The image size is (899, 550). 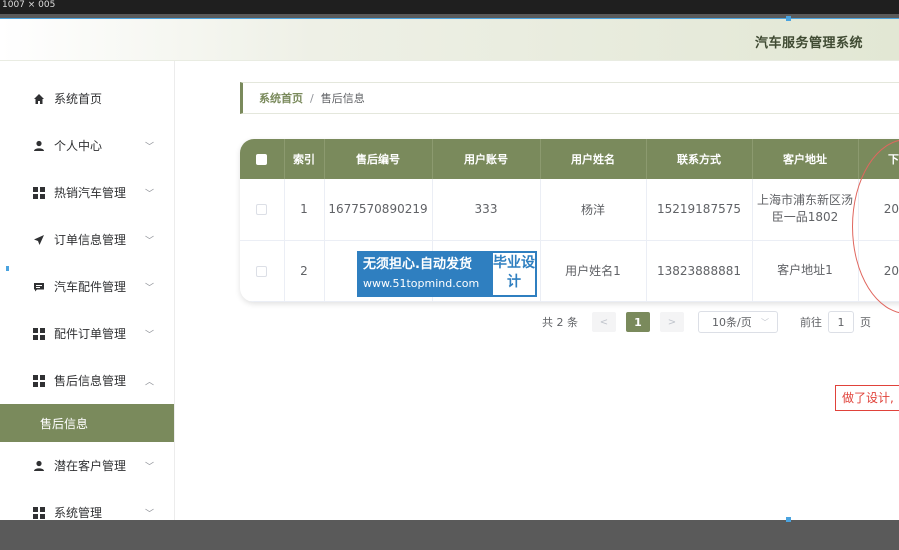 I want to click on cell-phone: 15219187575, so click(x=699, y=210).